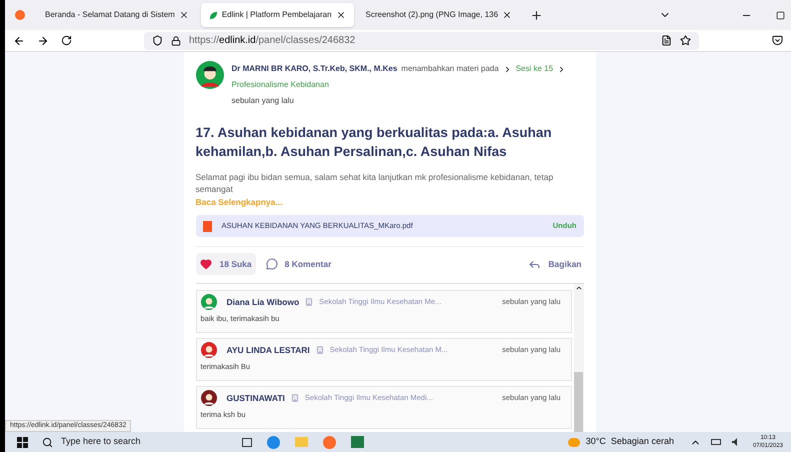  Describe the element at coordinates (22, 442) in the screenshot. I see `windows-logo-icon` at that location.